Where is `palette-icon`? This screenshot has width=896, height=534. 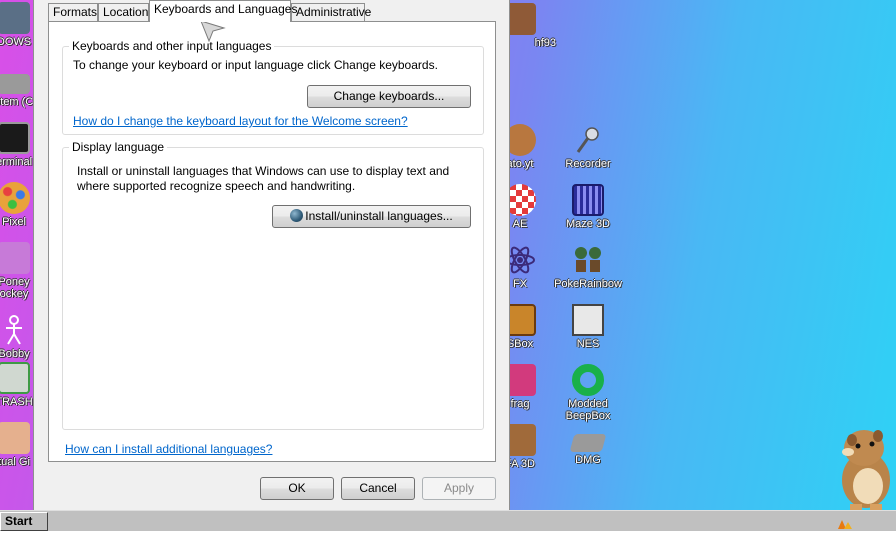 palette-icon is located at coordinates (15, 198).